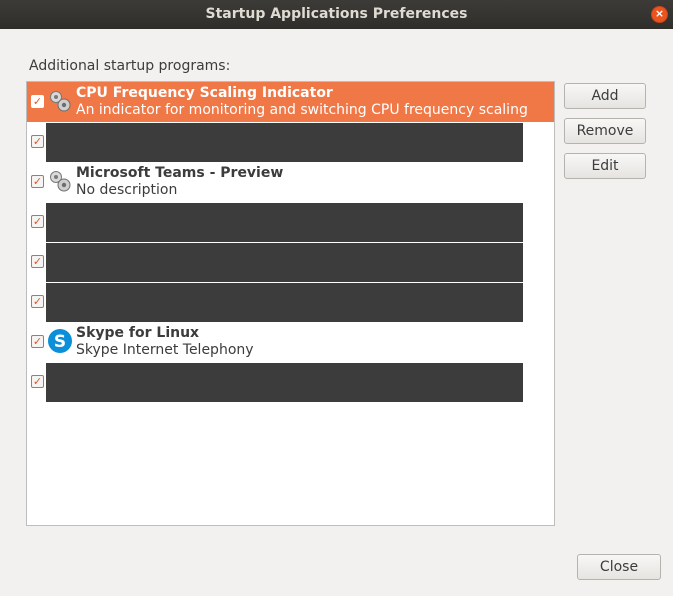  I want to click on program-description: No description, so click(127, 190).